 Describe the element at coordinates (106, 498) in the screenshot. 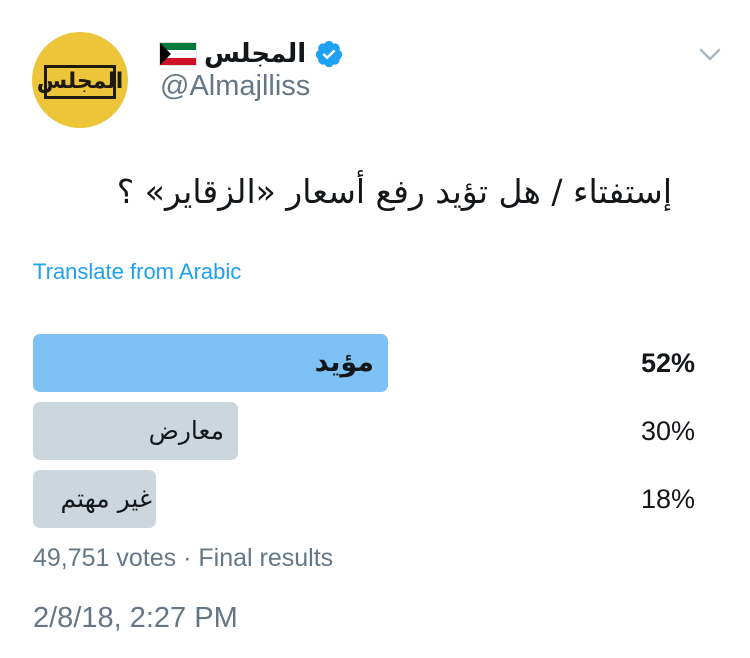

I see `poll-option-label: غير مهتم` at that location.